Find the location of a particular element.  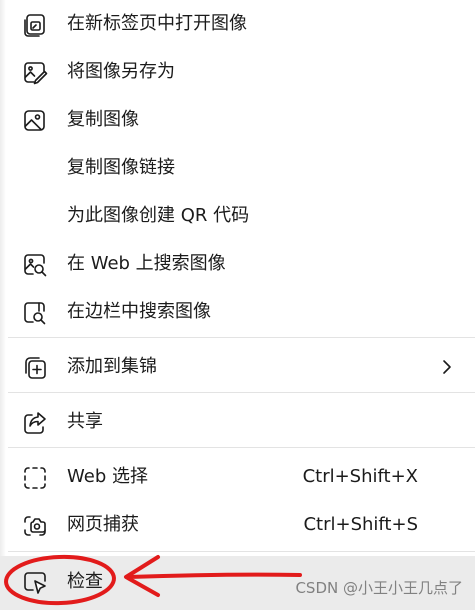

menu-item-label: 复制图像 is located at coordinates (103, 119).